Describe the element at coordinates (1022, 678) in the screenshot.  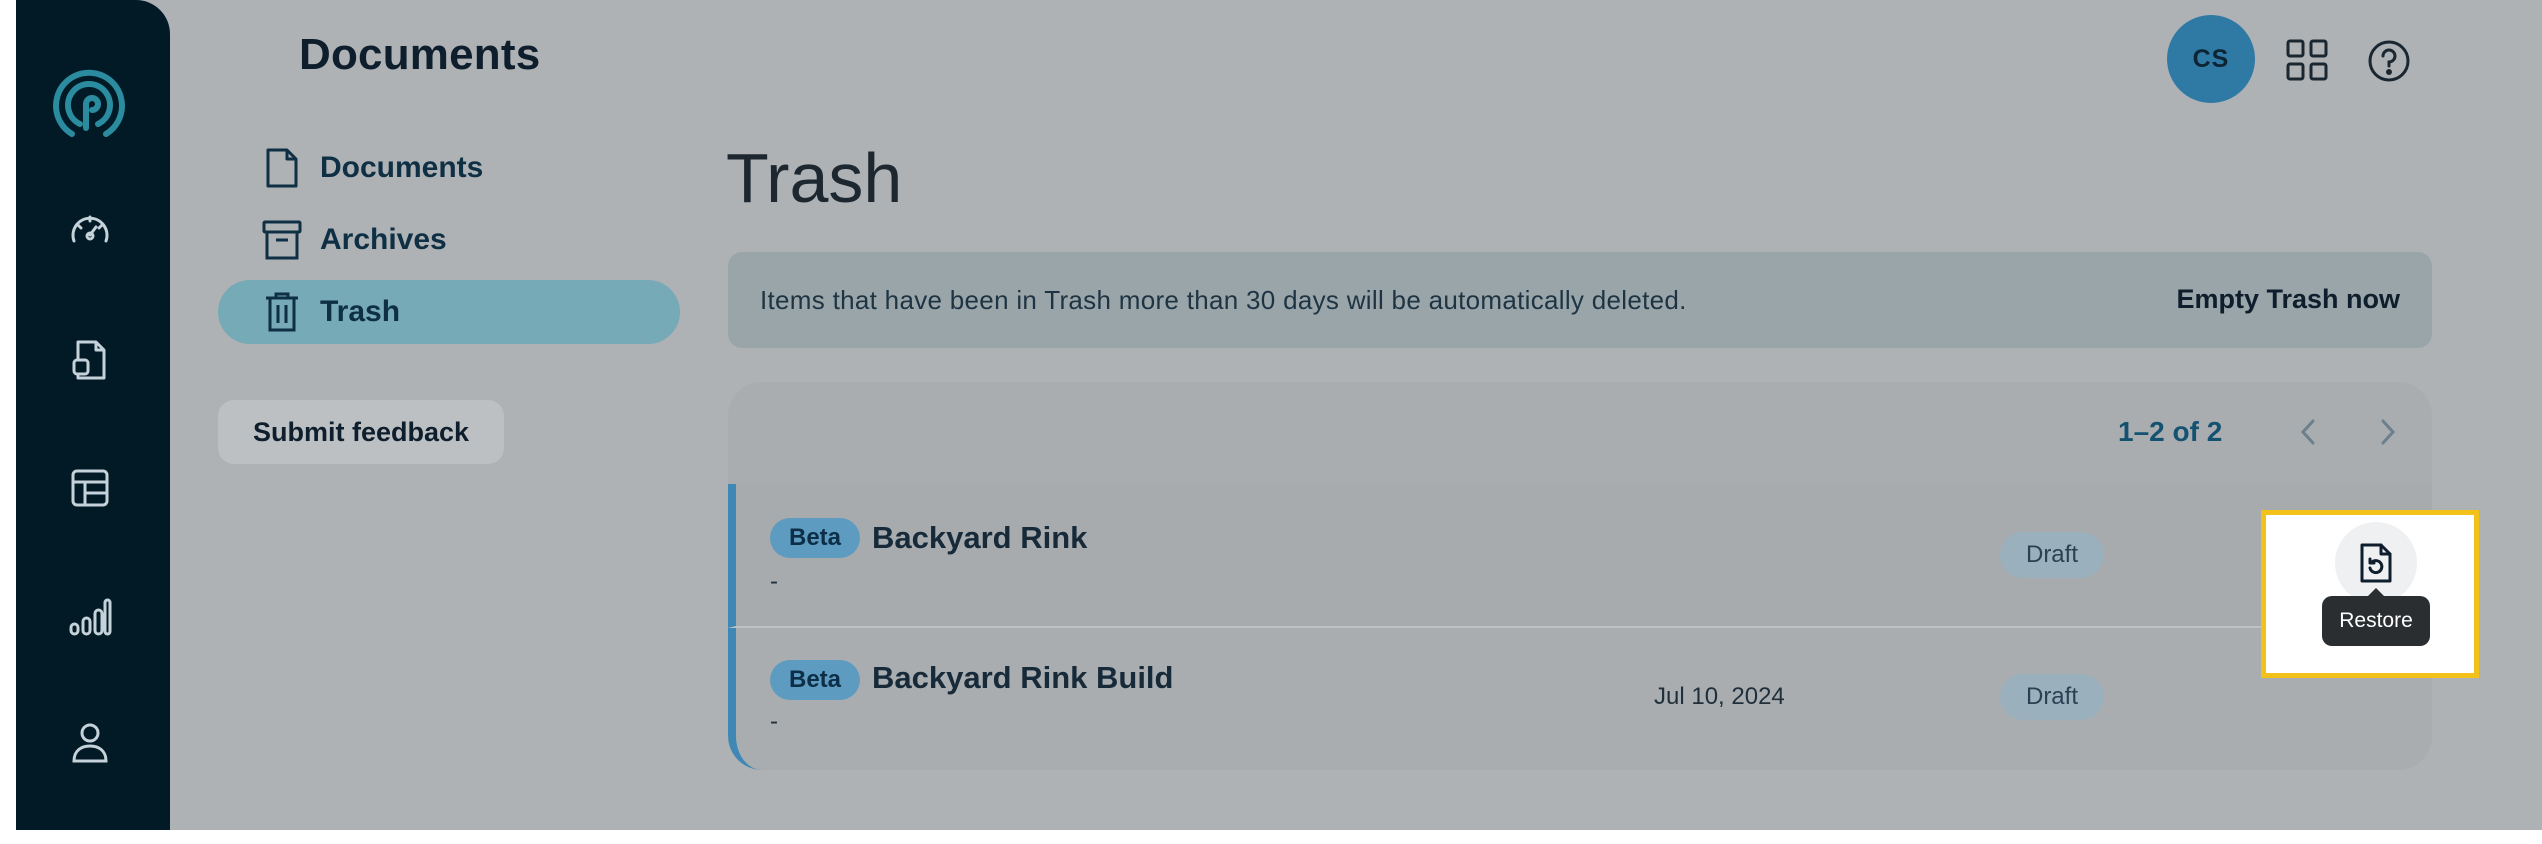
I see `document-name: Backyard Rink Build` at that location.